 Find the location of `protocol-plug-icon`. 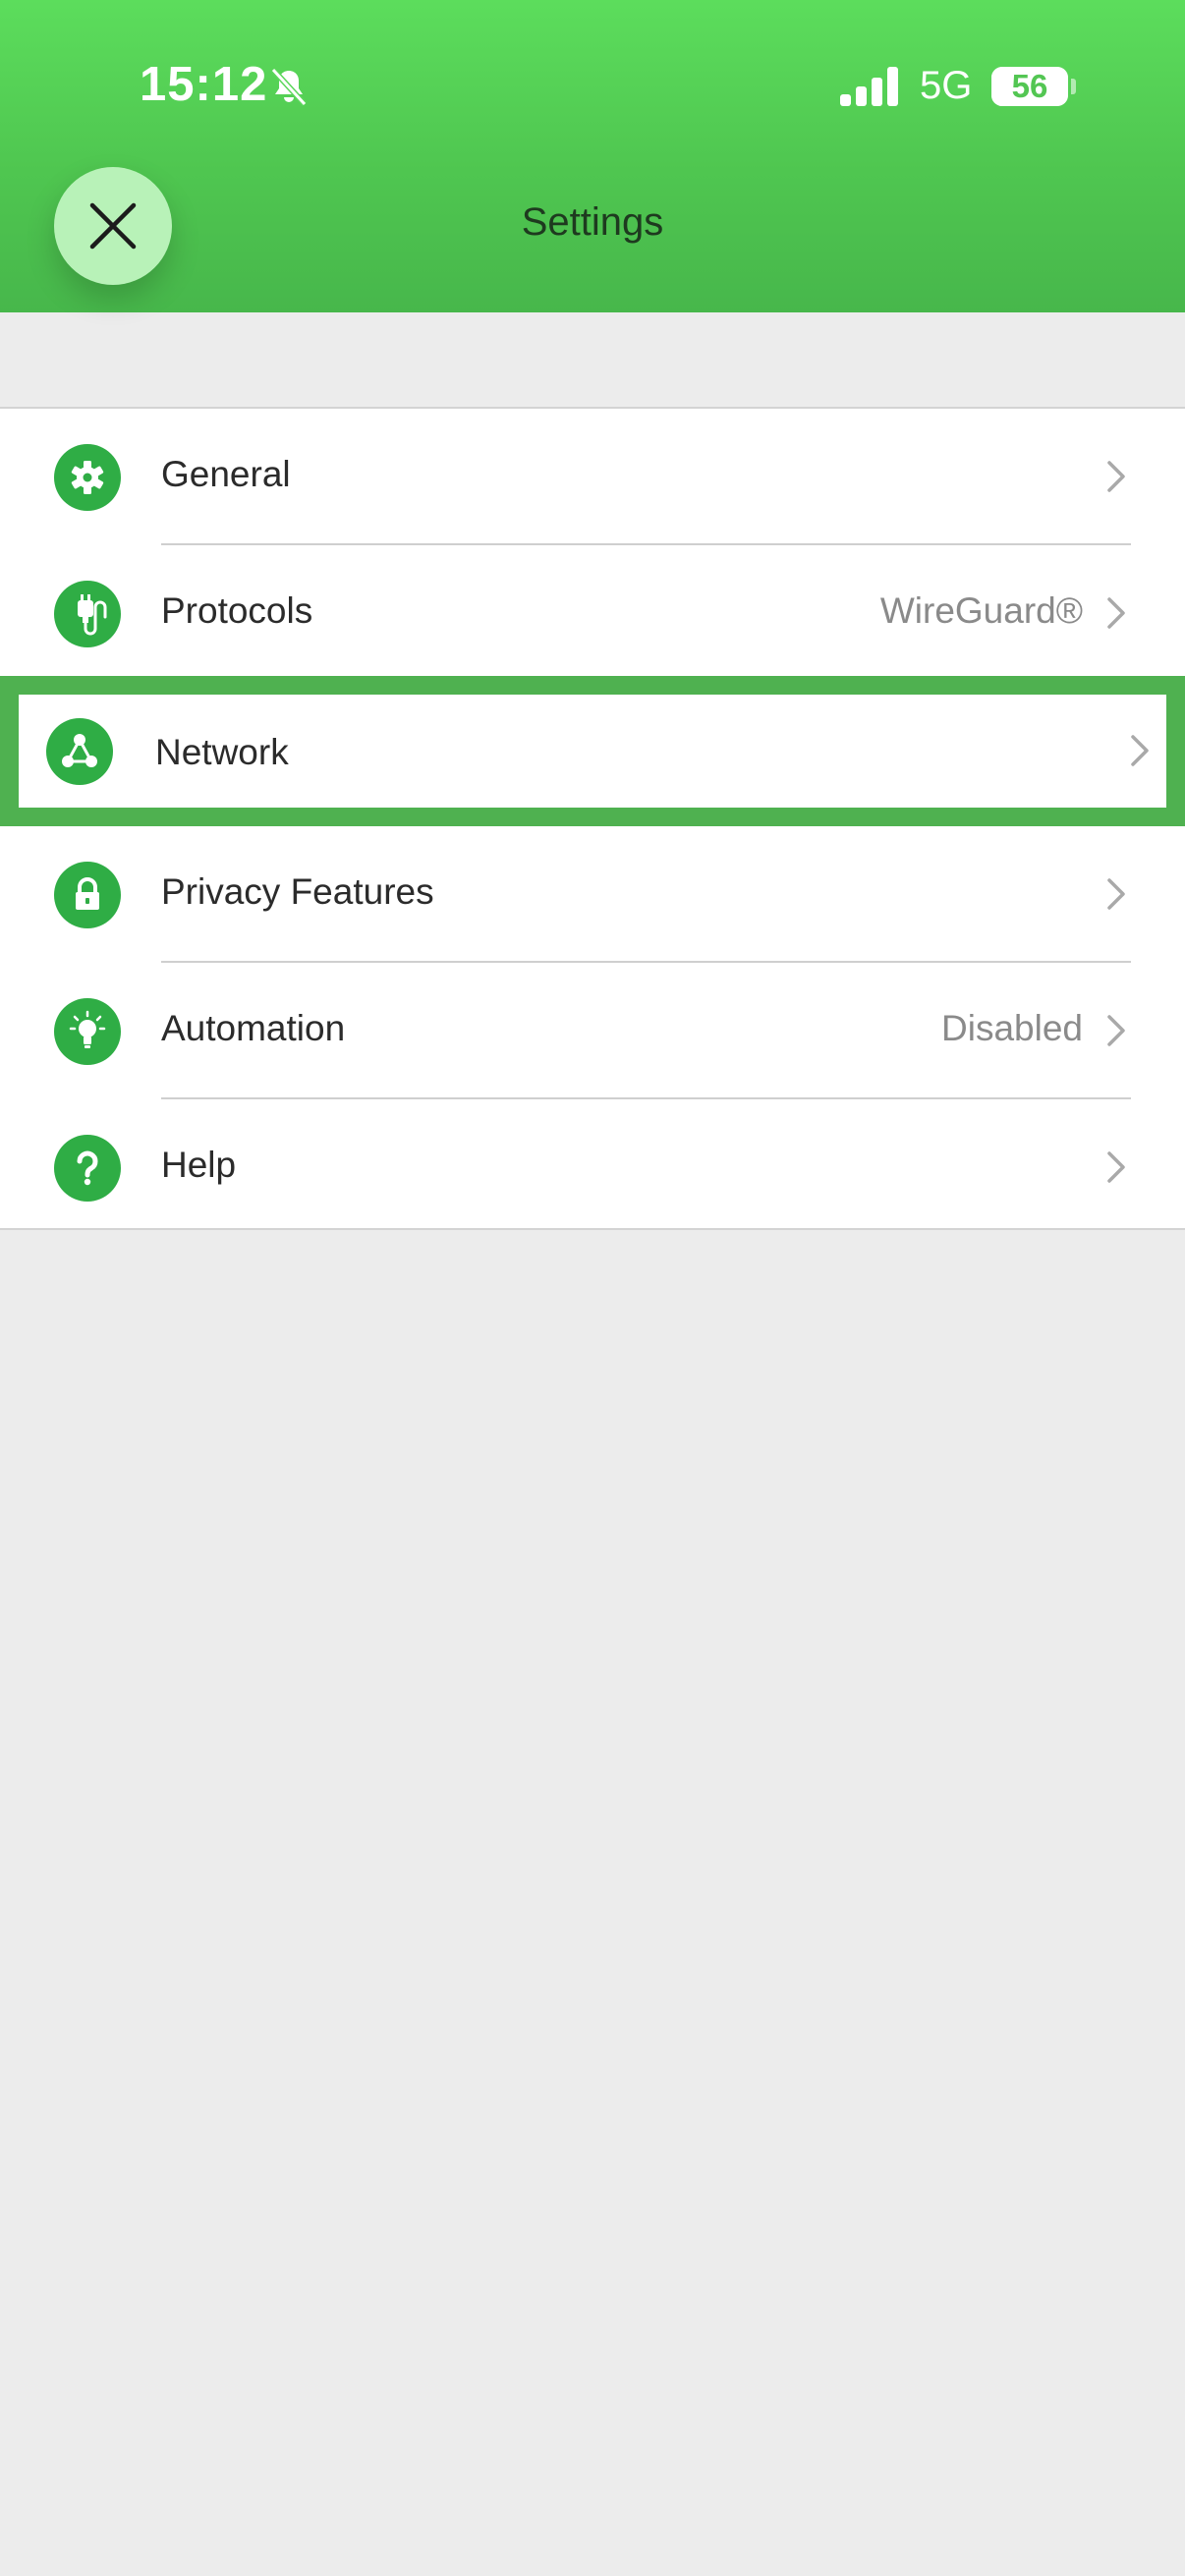

protocol-plug-icon is located at coordinates (92, 615).